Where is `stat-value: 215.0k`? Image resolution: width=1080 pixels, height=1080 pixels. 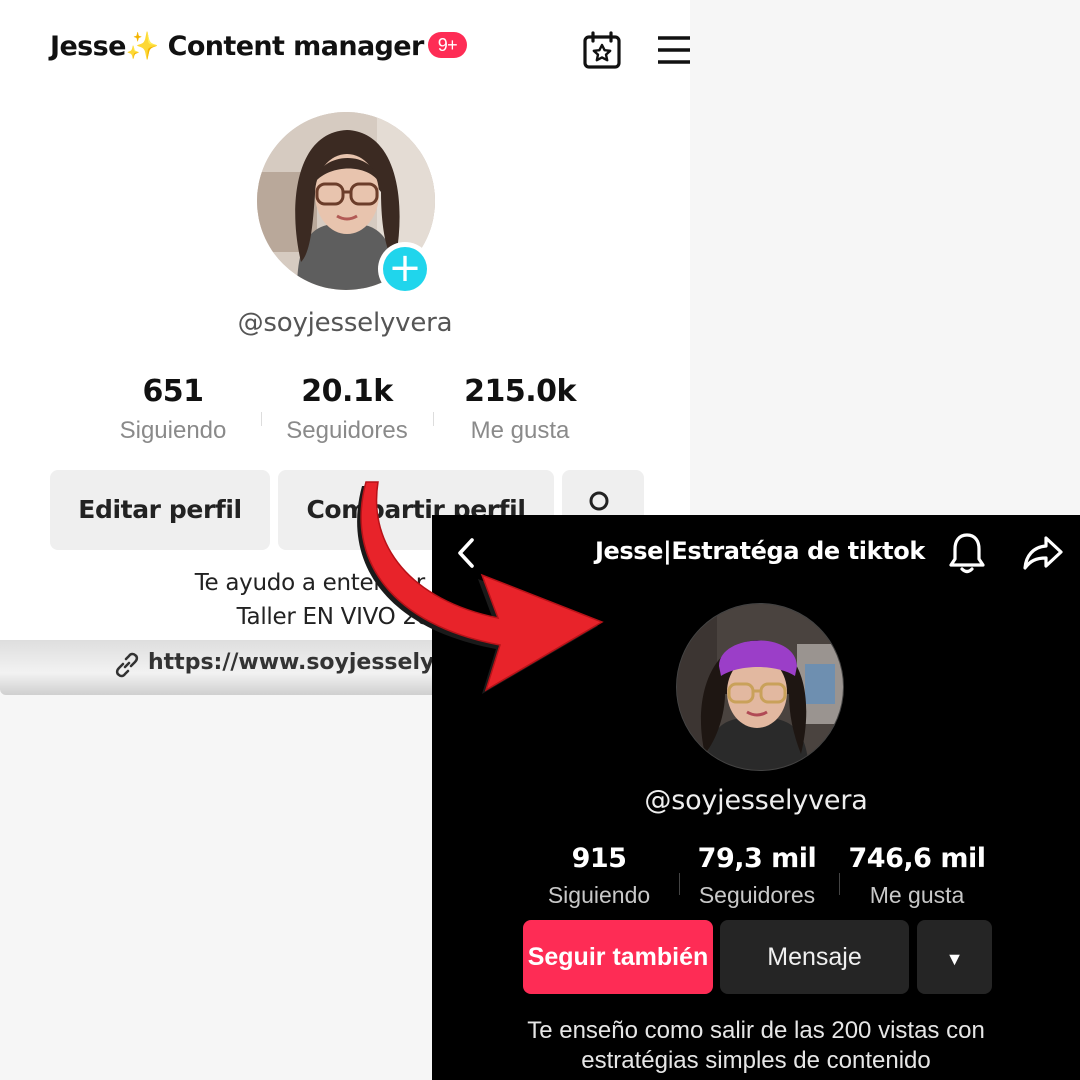 stat-value: 215.0k is located at coordinates (520, 391).